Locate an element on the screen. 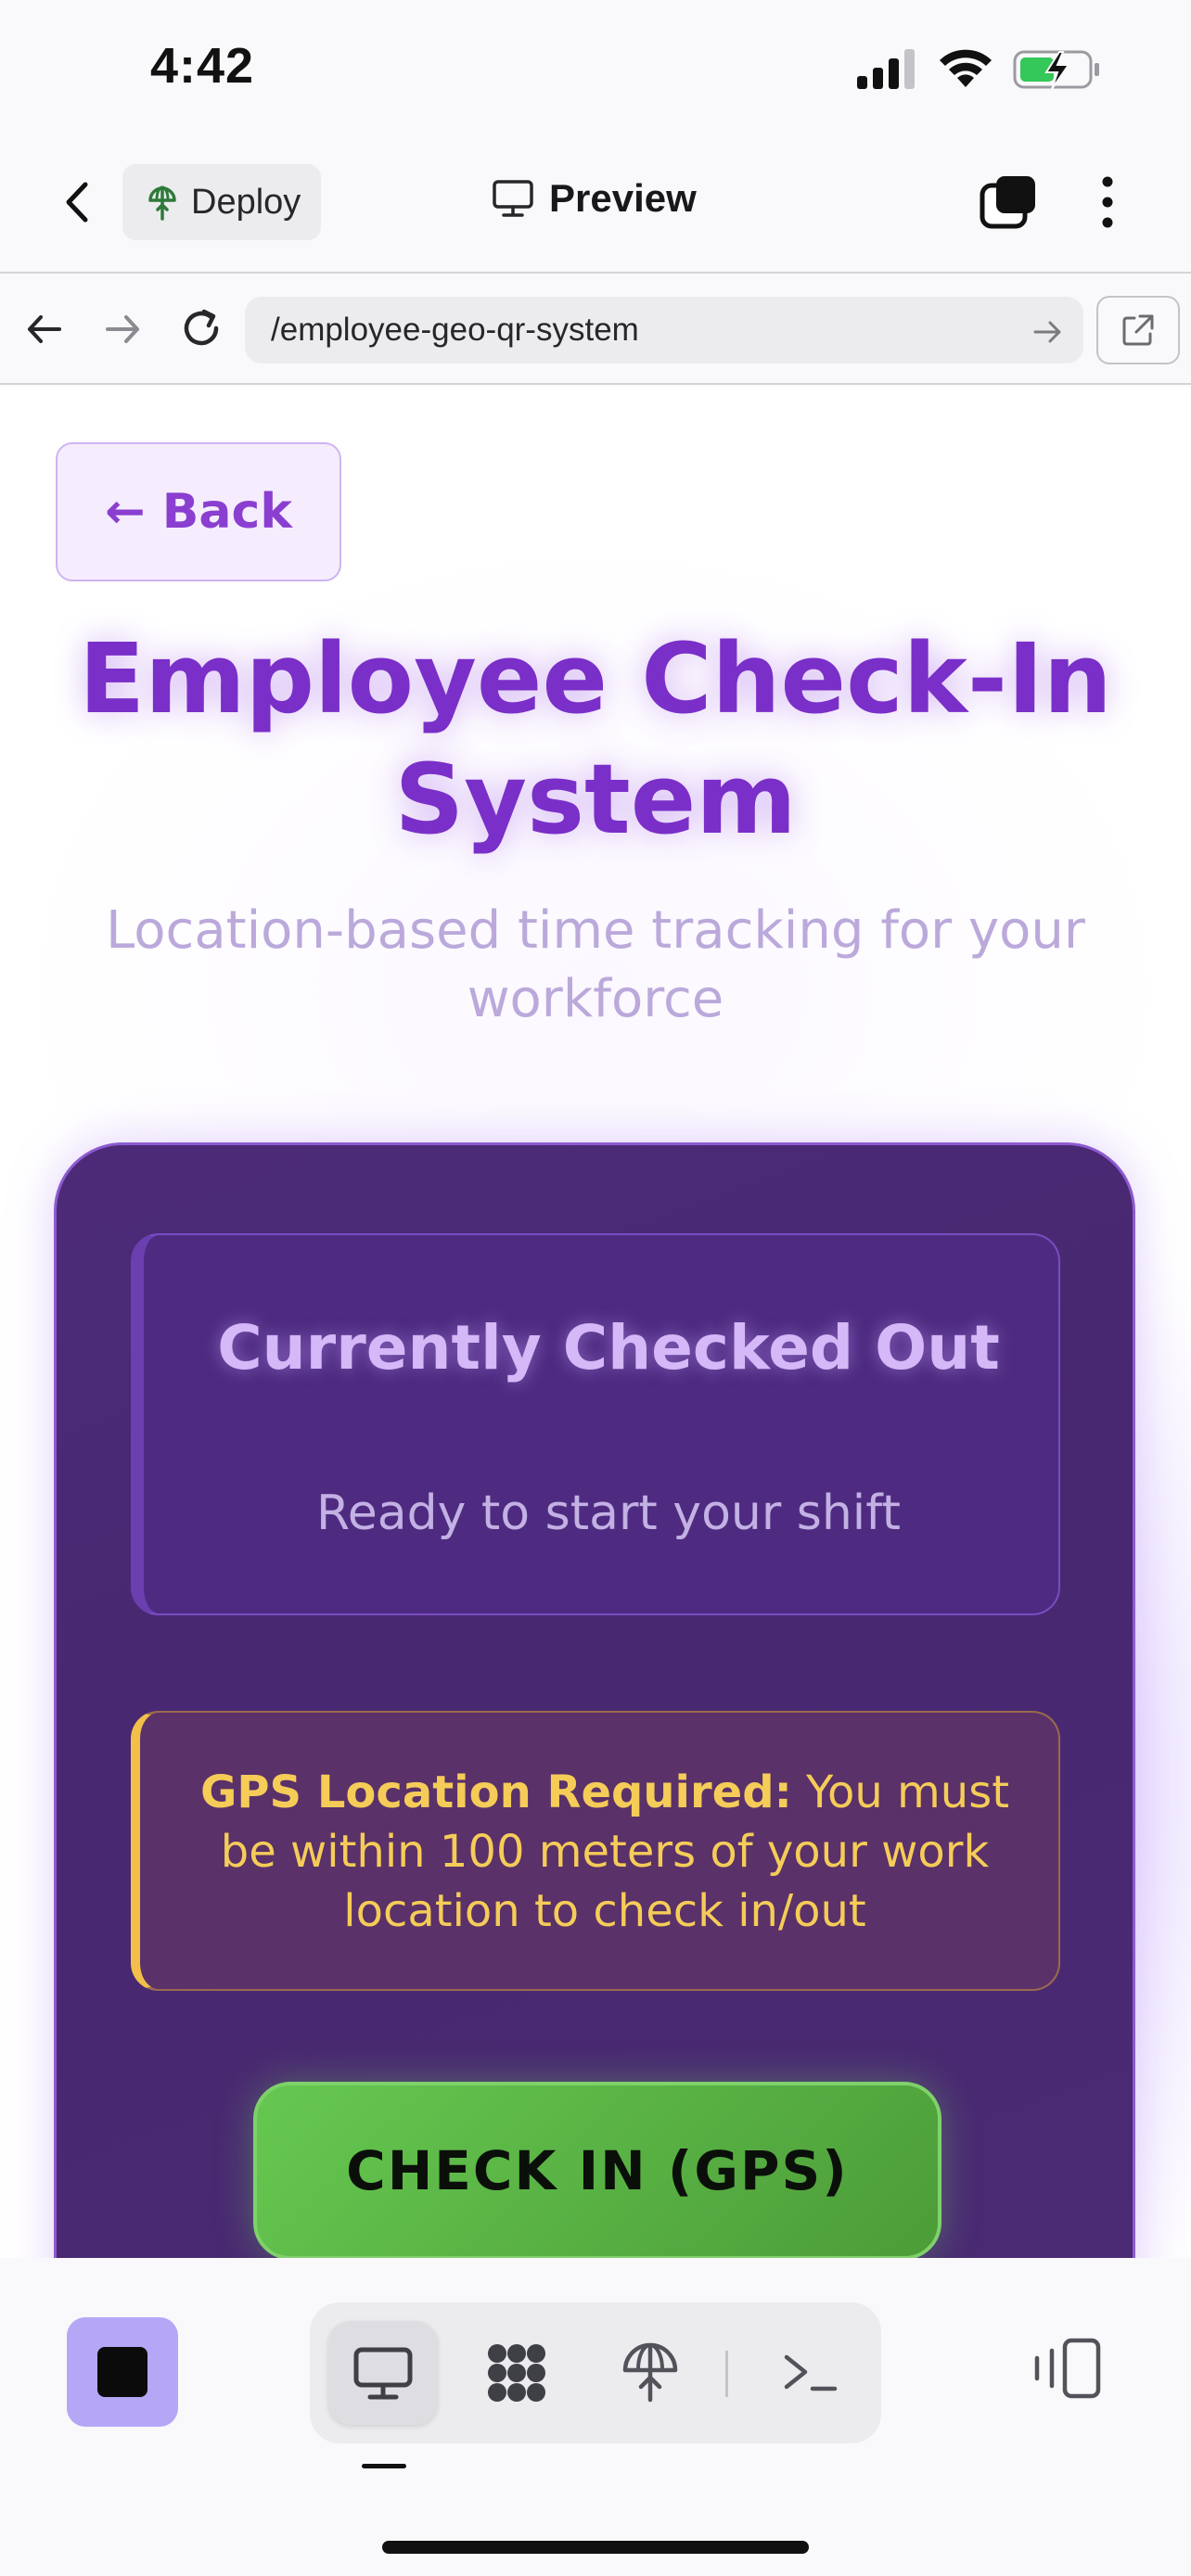  preview-label: Preview is located at coordinates (623, 198).